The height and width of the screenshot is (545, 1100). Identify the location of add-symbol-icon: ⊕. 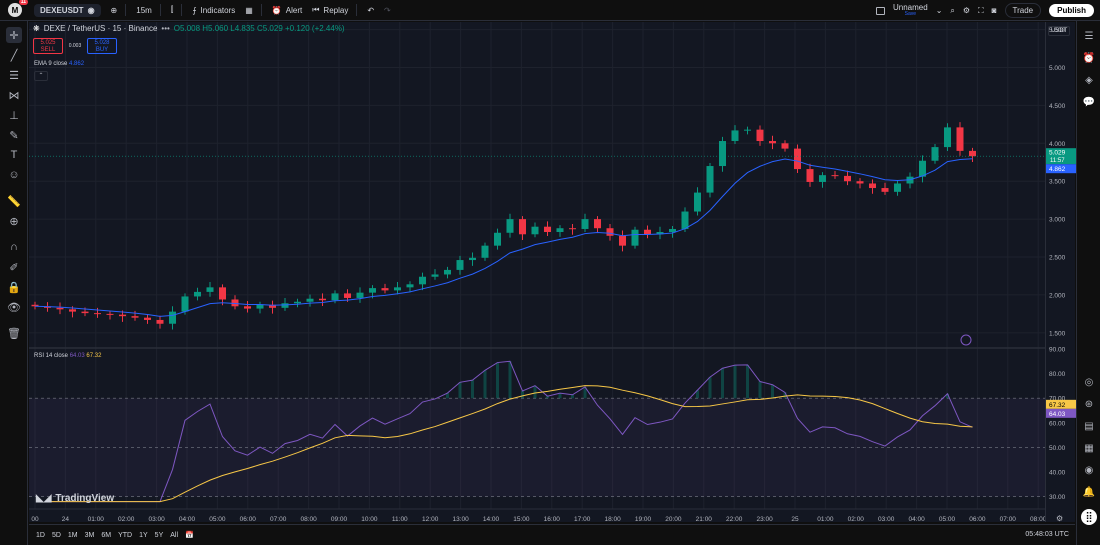
(114, 10).